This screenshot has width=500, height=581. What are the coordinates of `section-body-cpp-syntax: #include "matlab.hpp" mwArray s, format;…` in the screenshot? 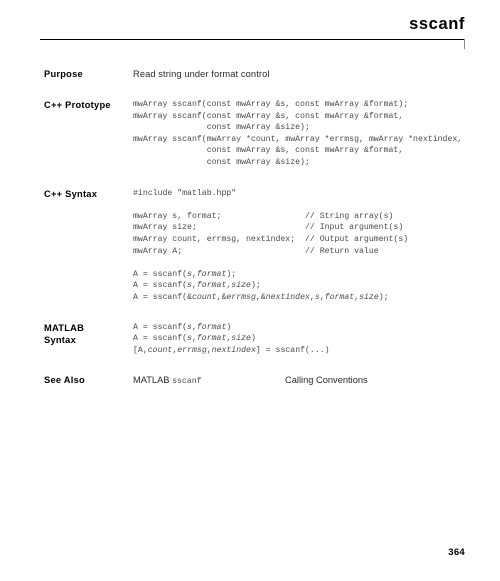 It's located at (309, 246).